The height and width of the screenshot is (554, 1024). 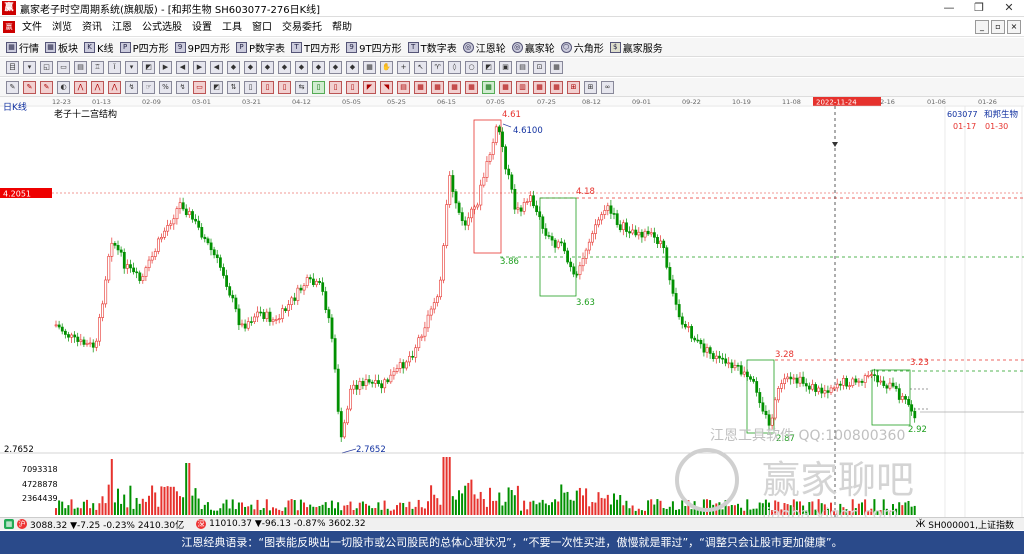 I want to click on status-shanghai: ▦ 沪 3088.32 ▼-7.25 -0.23% 2410.30亿, so click(x=94, y=524).